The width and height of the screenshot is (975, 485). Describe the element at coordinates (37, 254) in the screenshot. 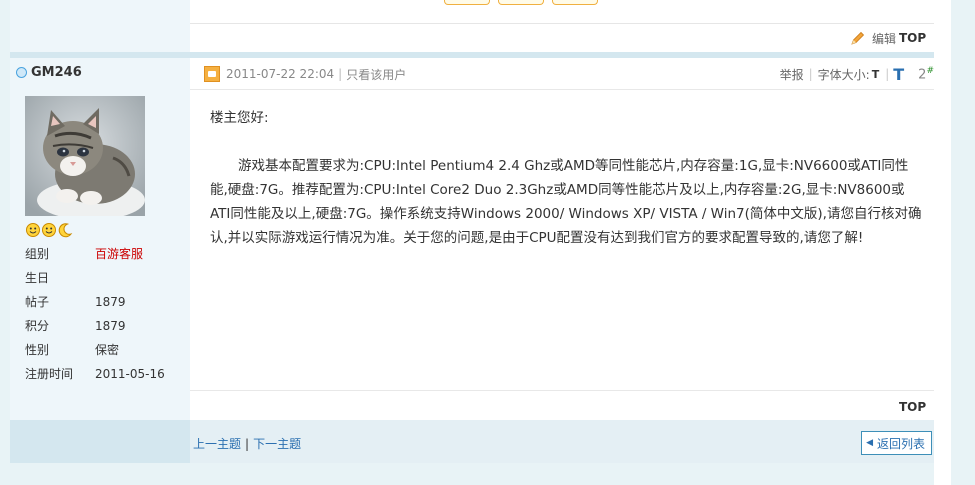

I see `profile-label: 组别` at that location.